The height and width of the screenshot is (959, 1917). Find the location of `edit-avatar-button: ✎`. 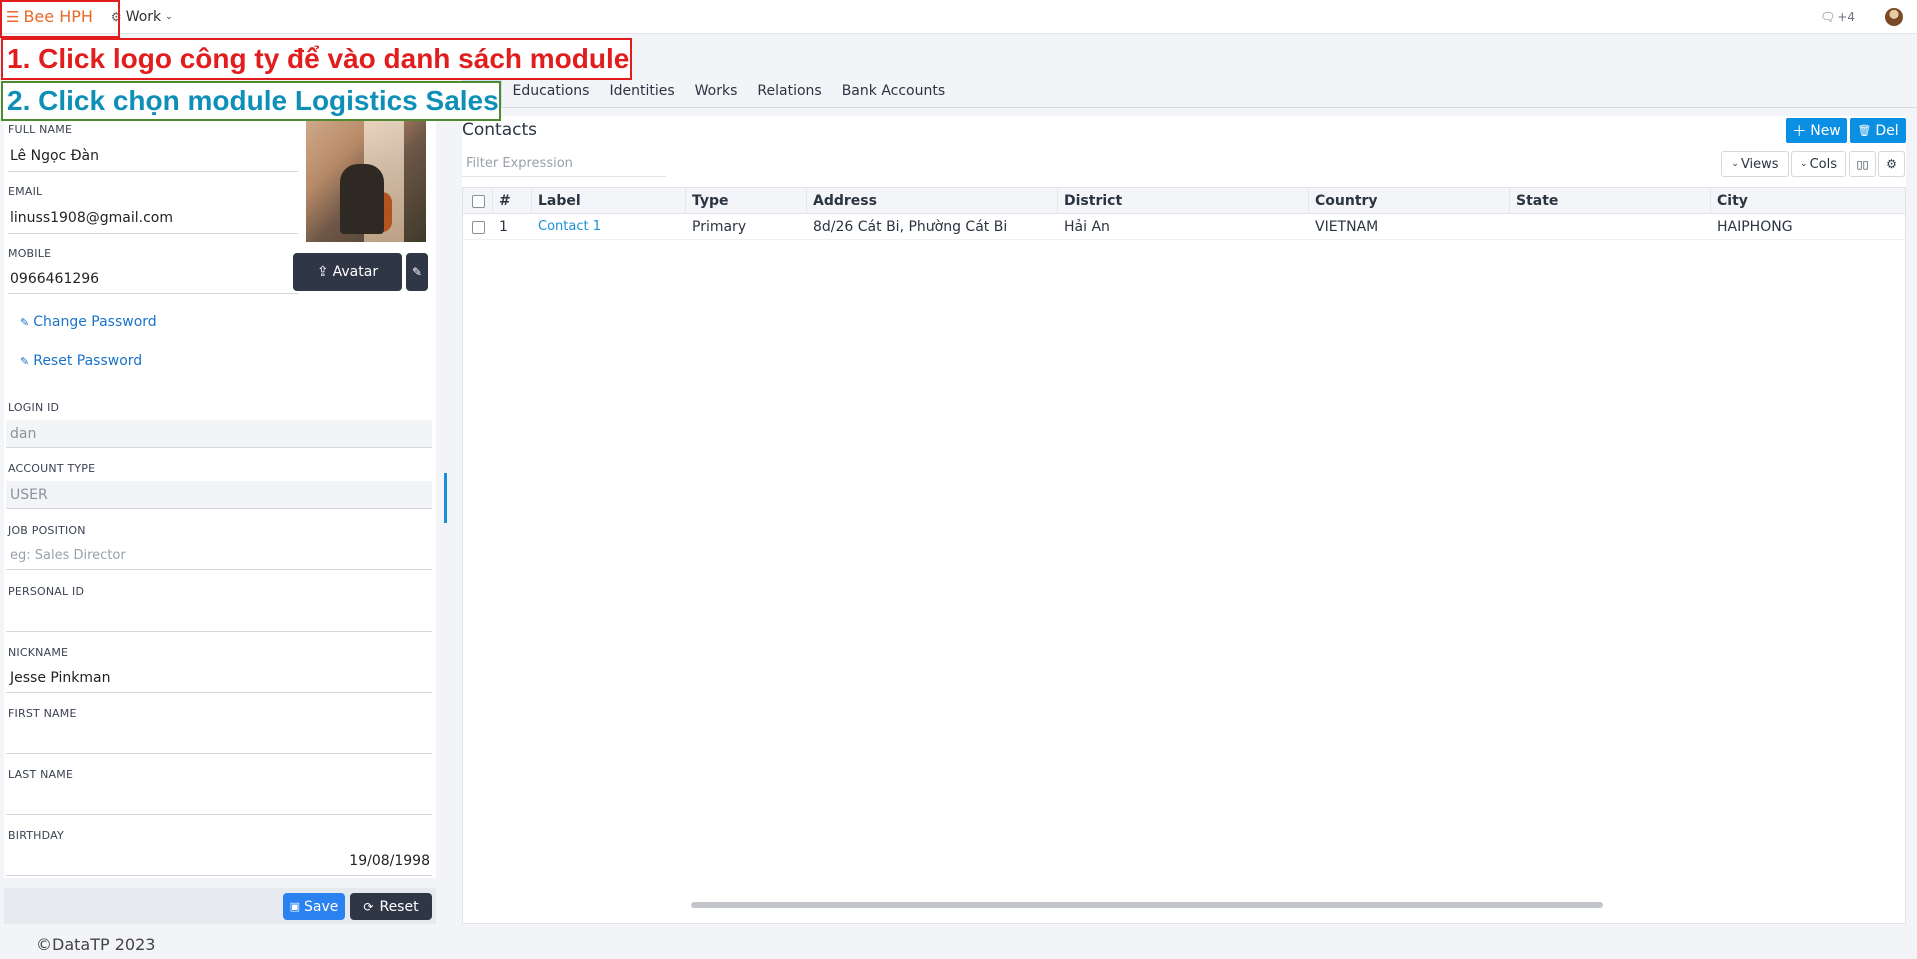

edit-avatar-button: ✎ is located at coordinates (417, 272).